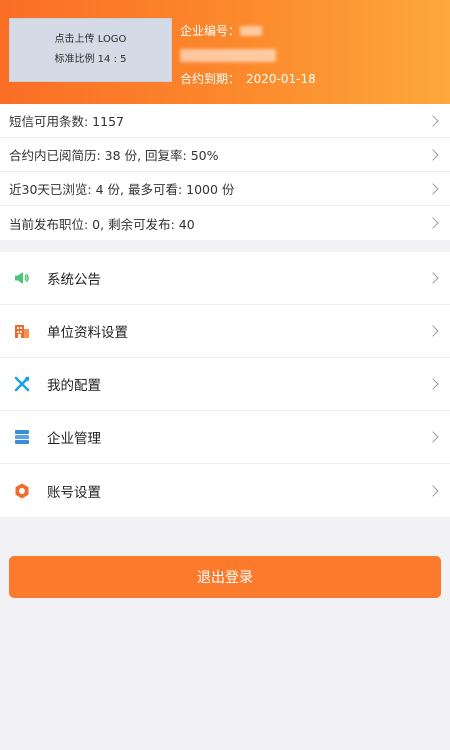 This screenshot has height=750, width=450. What do you see at coordinates (74, 439) in the screenshot?
I see `menu-label: 企业管理` at bounding box center [74, 439].